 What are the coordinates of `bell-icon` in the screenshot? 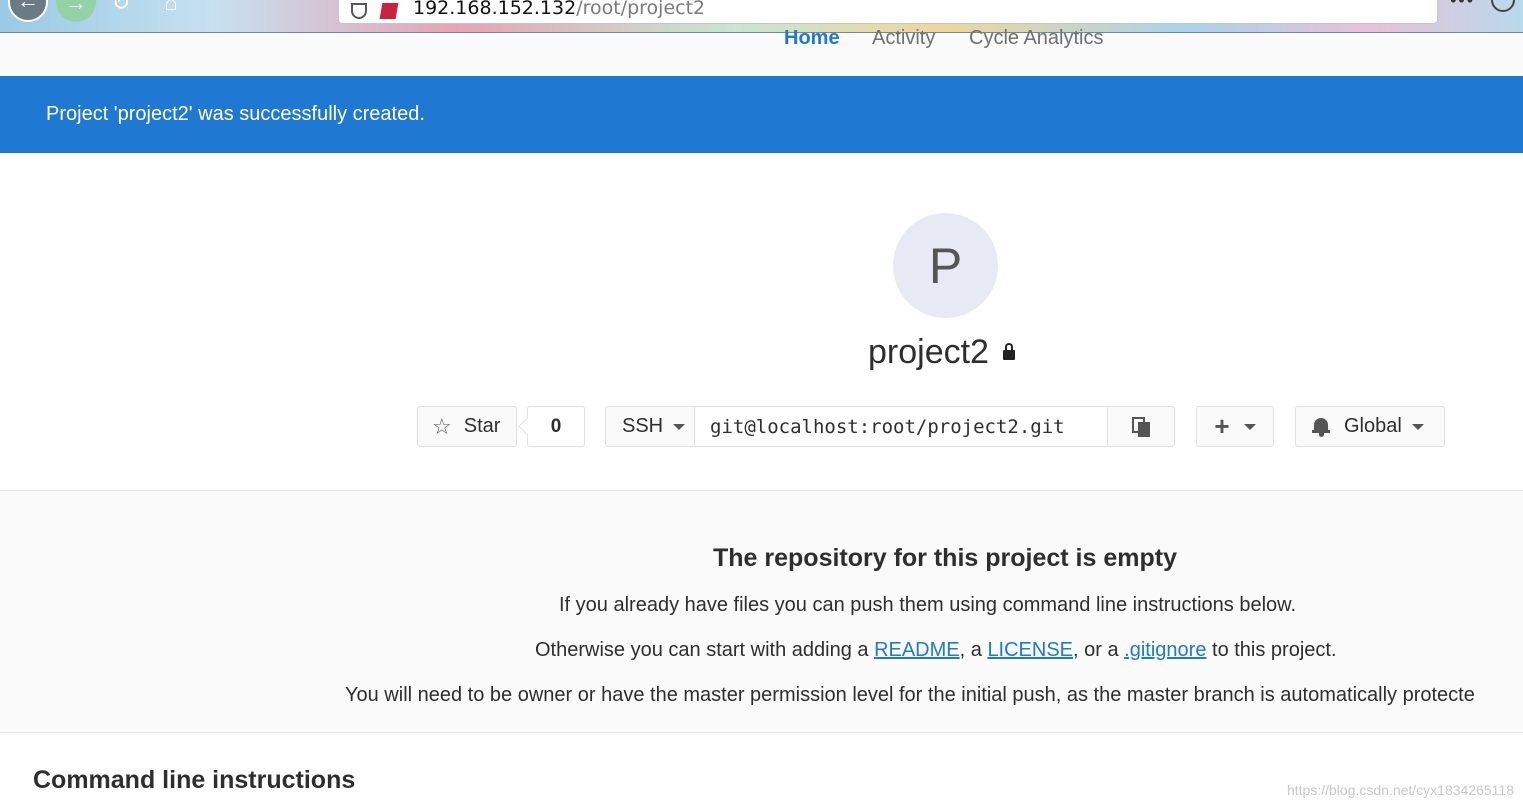 It's located at (1321, 427).